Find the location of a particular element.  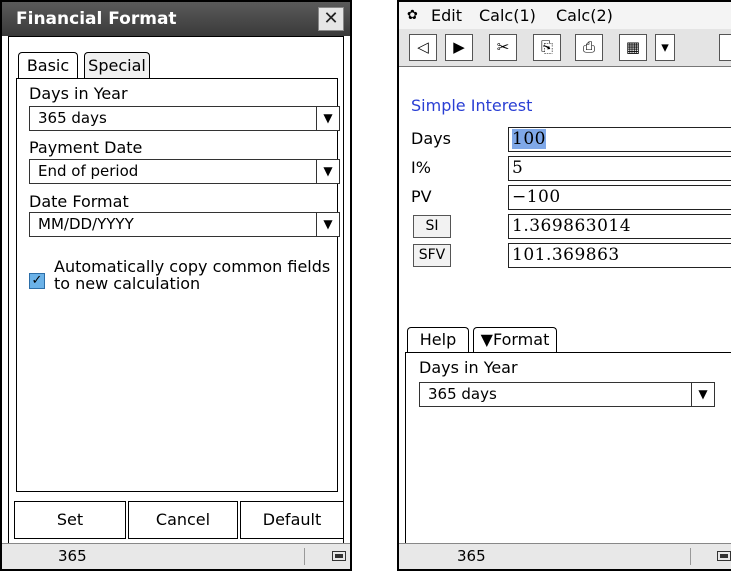

close-icon: ✕ is located at coordinates (331, 19).